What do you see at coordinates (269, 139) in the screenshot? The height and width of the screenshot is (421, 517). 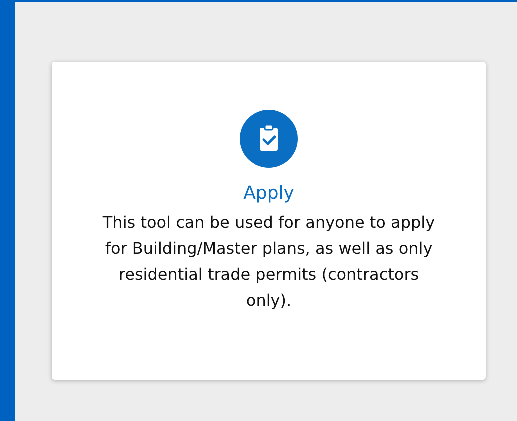 I see `clipboard-check-icon` at bounding box center [269, 139].